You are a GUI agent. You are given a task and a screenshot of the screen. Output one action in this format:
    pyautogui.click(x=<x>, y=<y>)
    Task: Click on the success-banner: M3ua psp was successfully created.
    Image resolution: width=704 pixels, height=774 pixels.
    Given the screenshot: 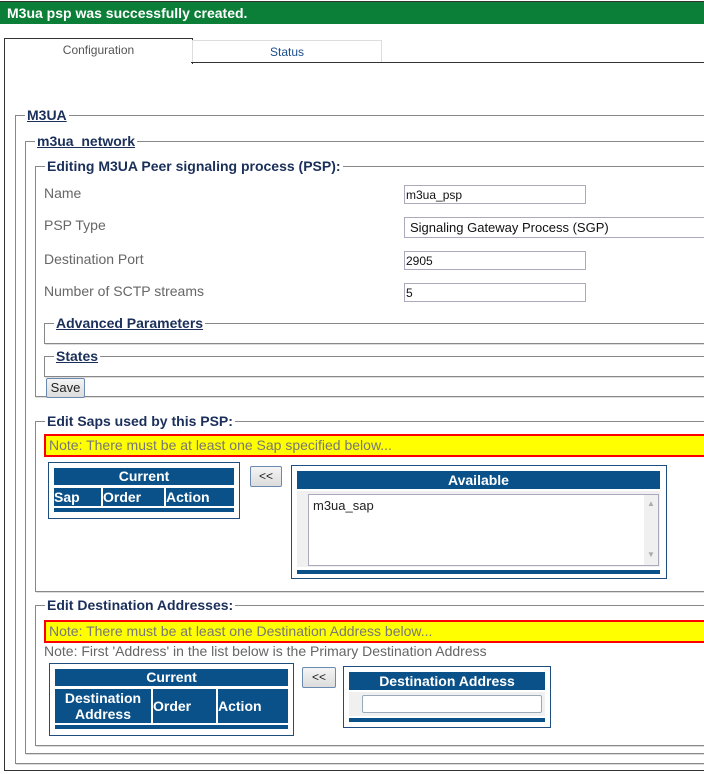 What is the action you would take?
    pyautogui.click(x=352, y=12)
    